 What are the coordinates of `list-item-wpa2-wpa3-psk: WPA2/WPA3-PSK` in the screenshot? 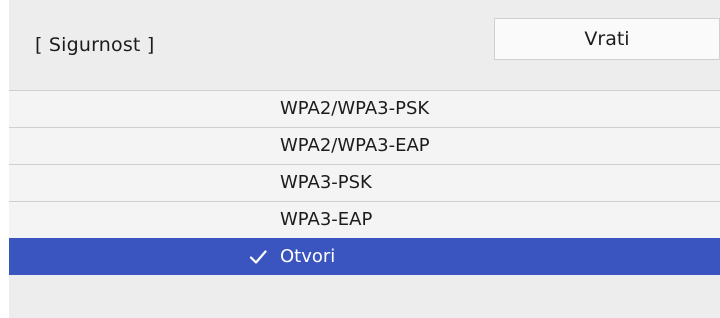 It's located at (364, 108).